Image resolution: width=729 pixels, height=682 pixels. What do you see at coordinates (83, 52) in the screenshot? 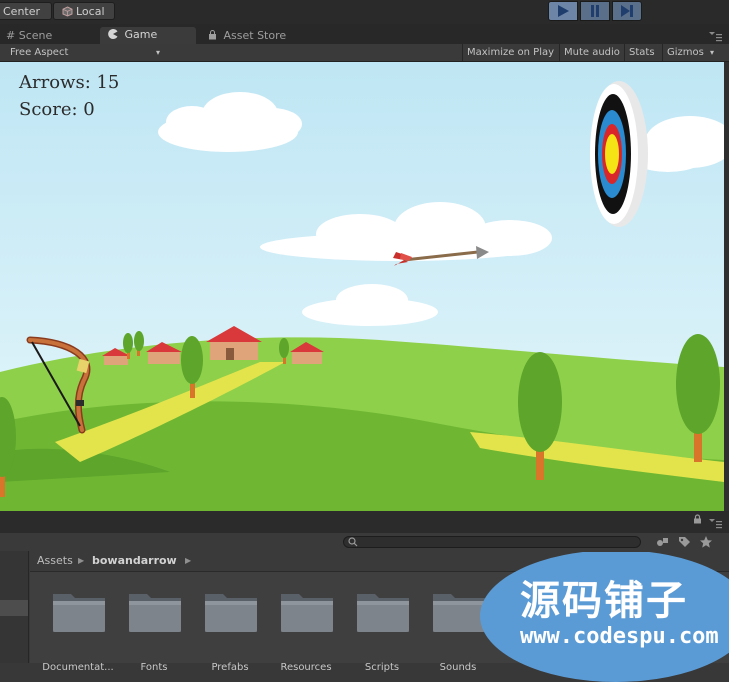
I see `aspect-dropdown: Free Aspect ▾` at bounding box center [83, 52].